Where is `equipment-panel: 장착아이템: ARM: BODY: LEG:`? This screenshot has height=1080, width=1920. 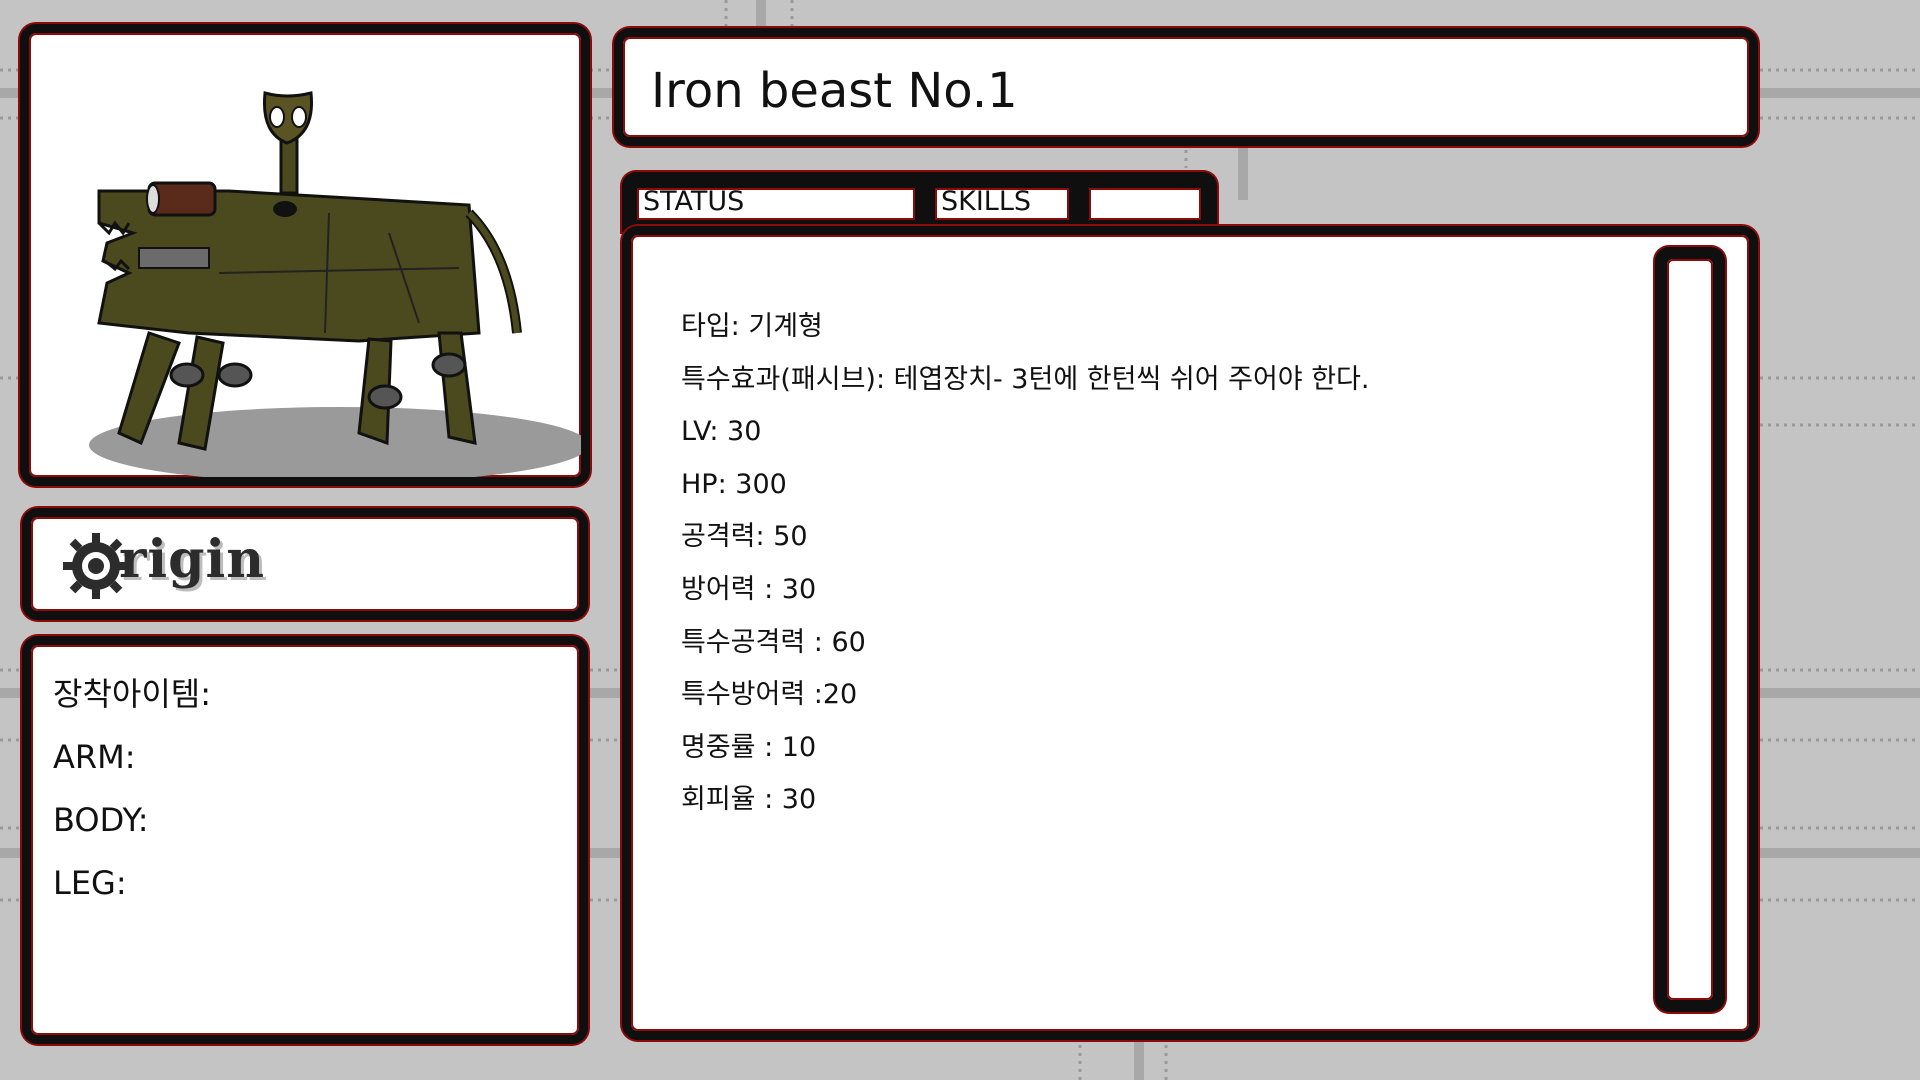
equipment-panel: 장착아이템: ARM: BODY: LEG: is located at coordinates (305, 840).